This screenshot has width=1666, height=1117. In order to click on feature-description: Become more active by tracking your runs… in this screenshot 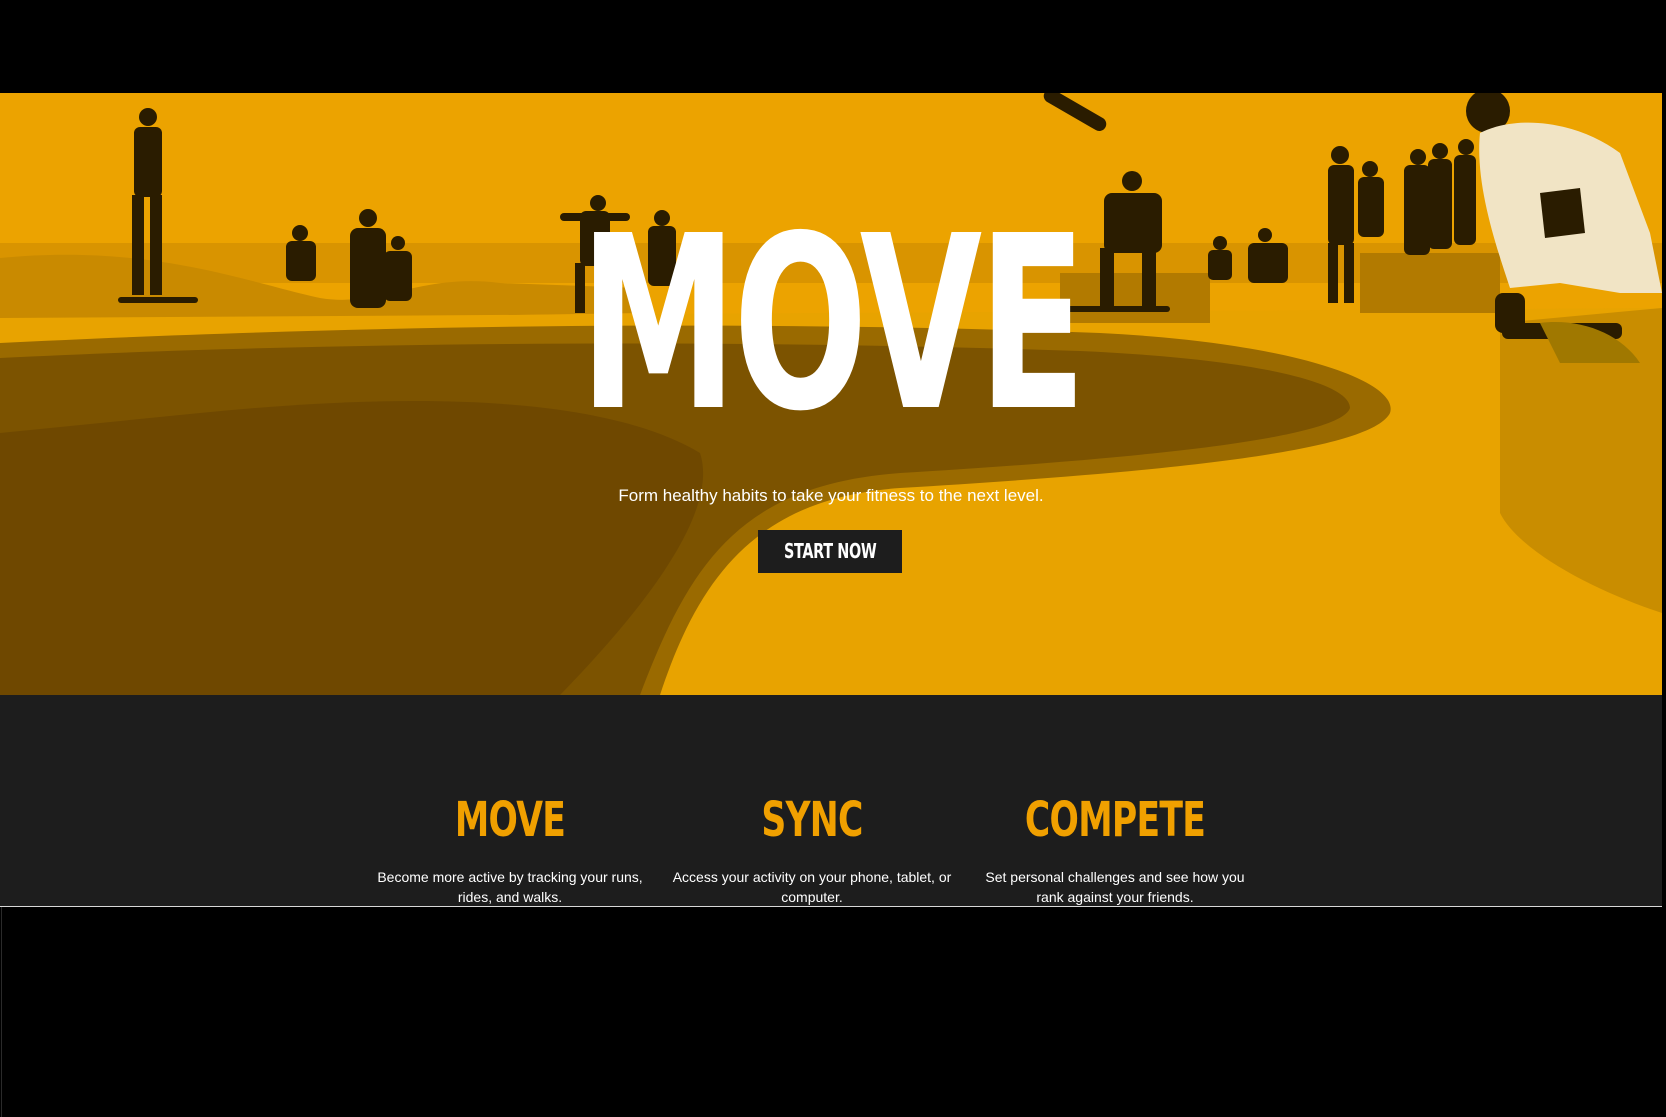, I will do `click(510, 887)`.